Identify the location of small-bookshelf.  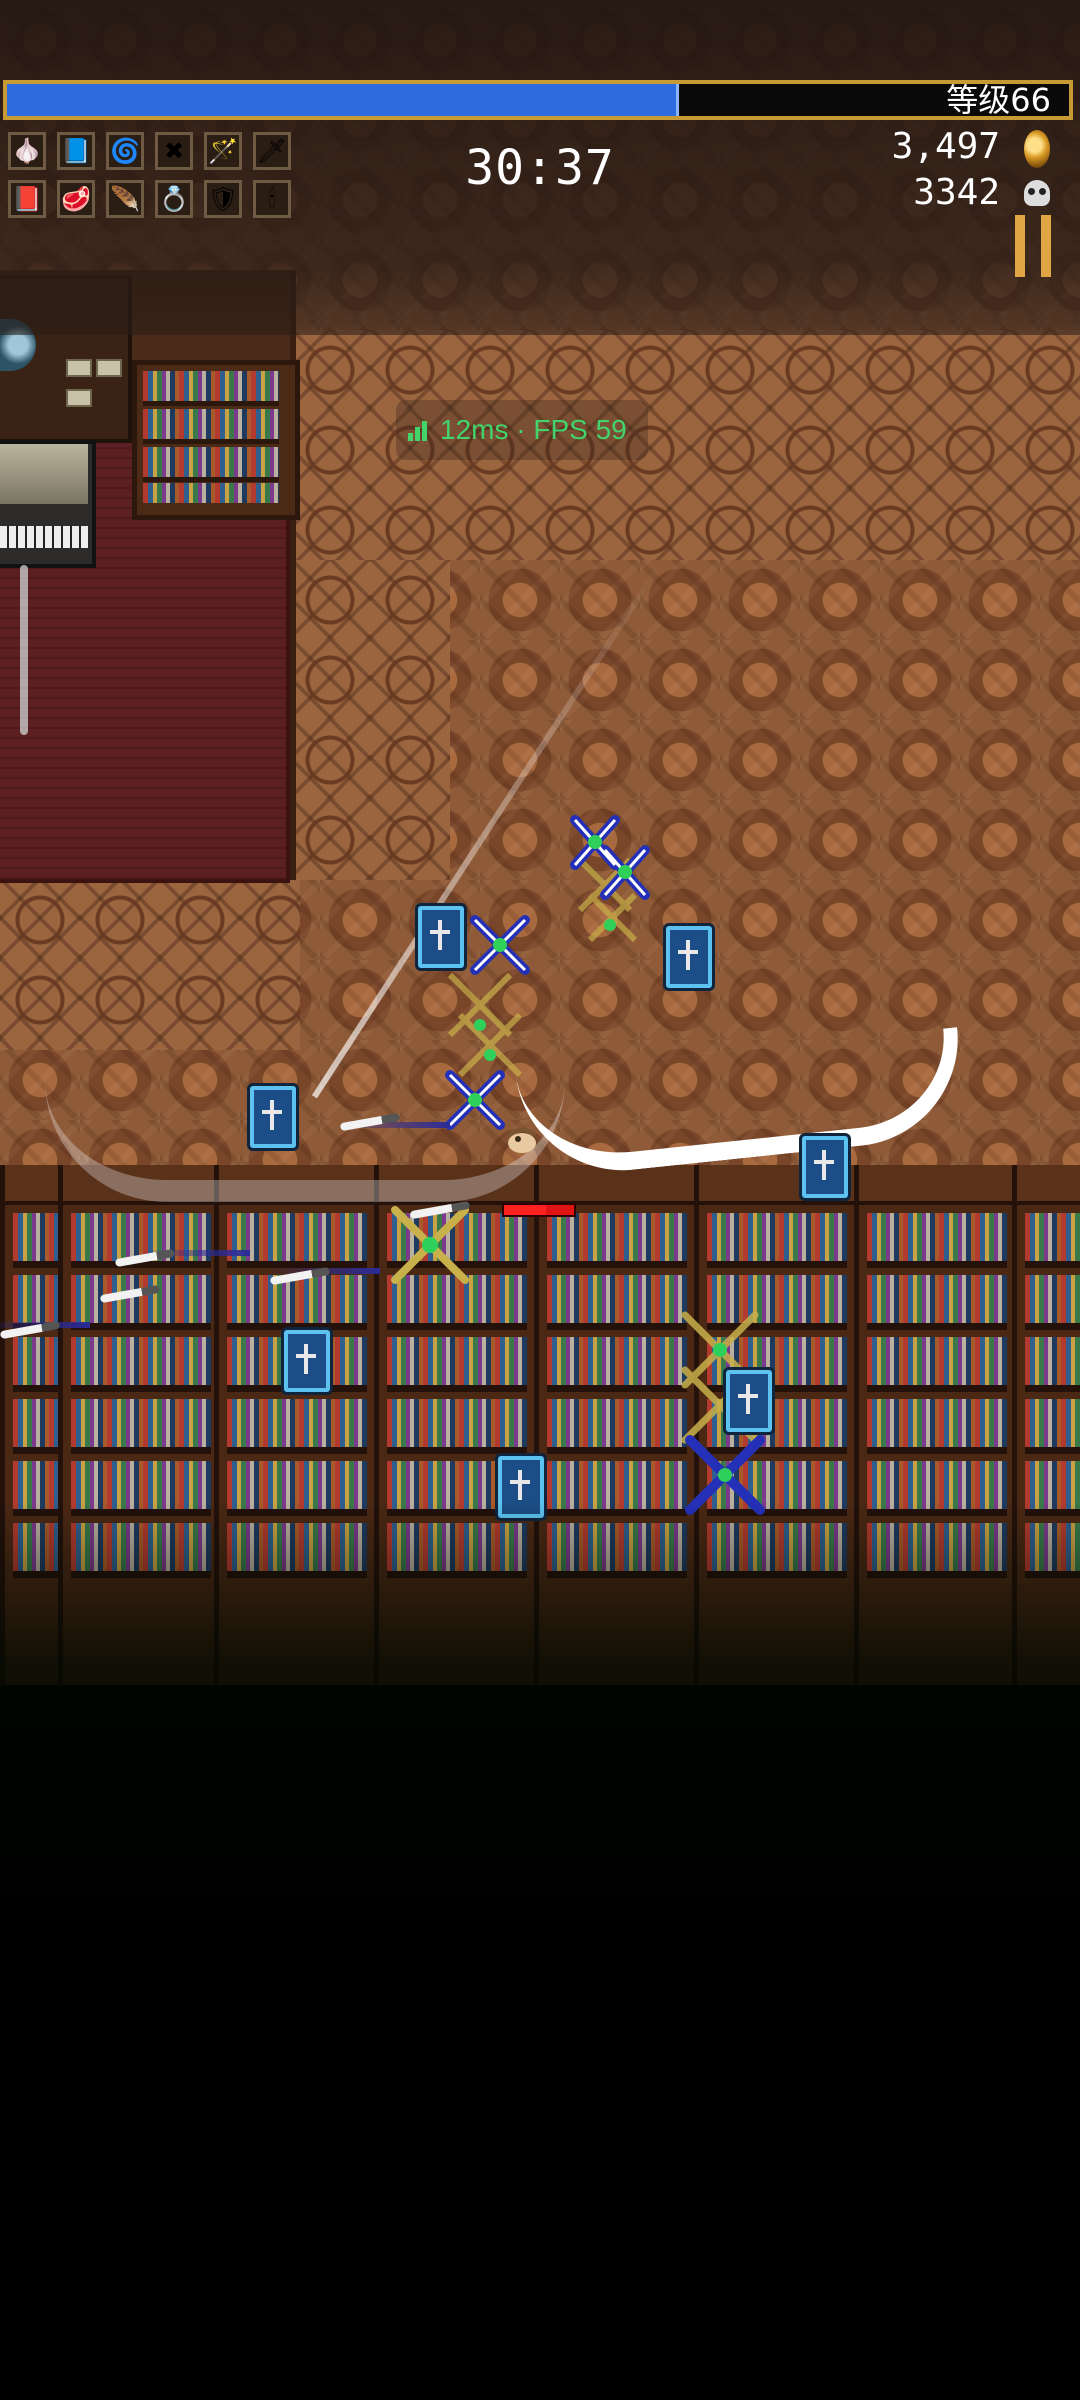
(216, 440).